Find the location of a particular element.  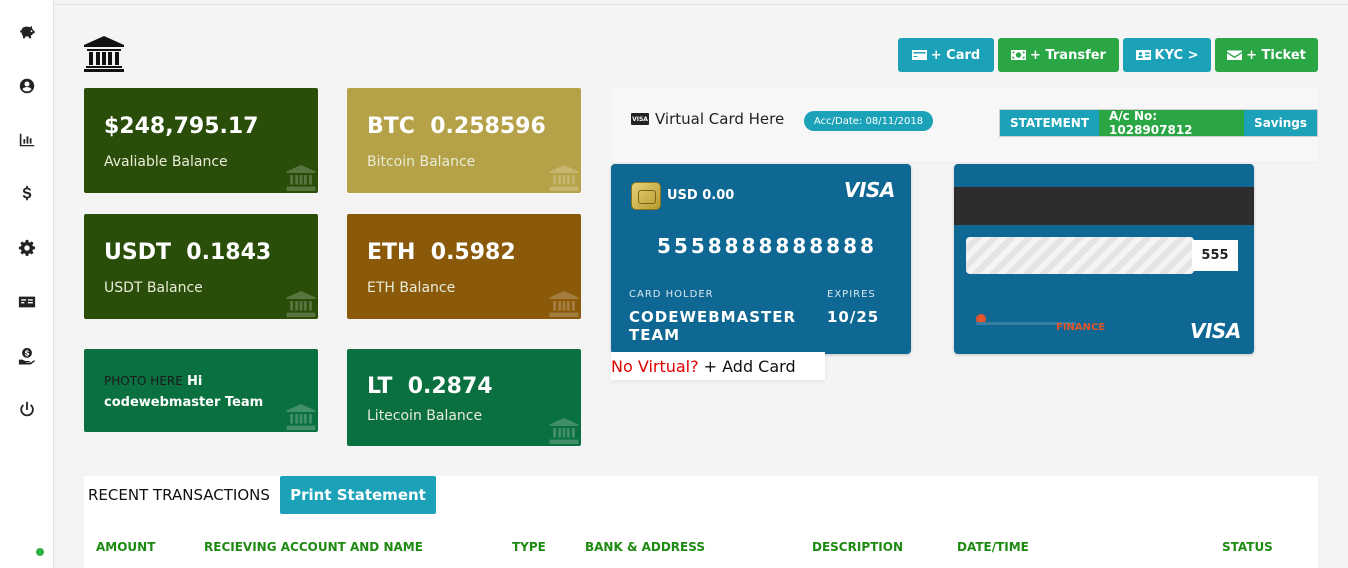

power-icon is located at coordinates (27, 410).